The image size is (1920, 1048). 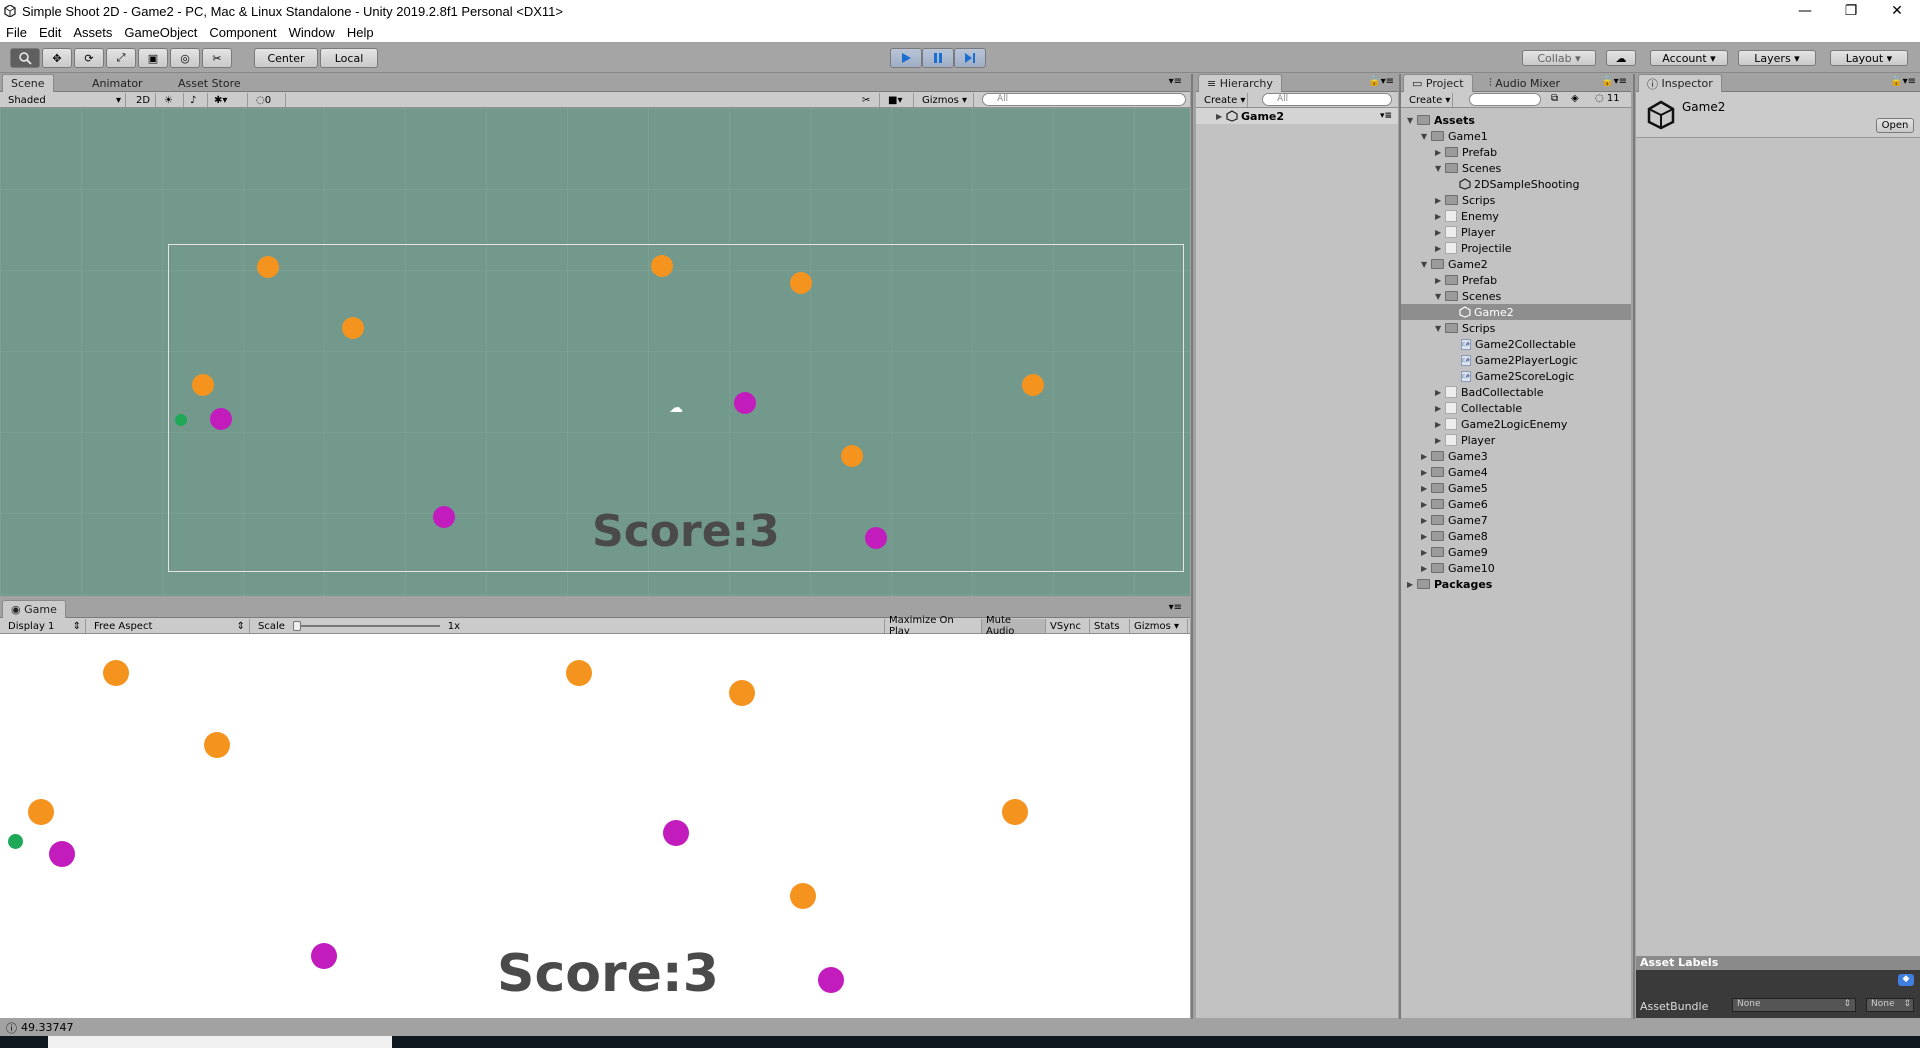 I want to click on camera-dropdown: ■▾, so click(x=899, y=100).